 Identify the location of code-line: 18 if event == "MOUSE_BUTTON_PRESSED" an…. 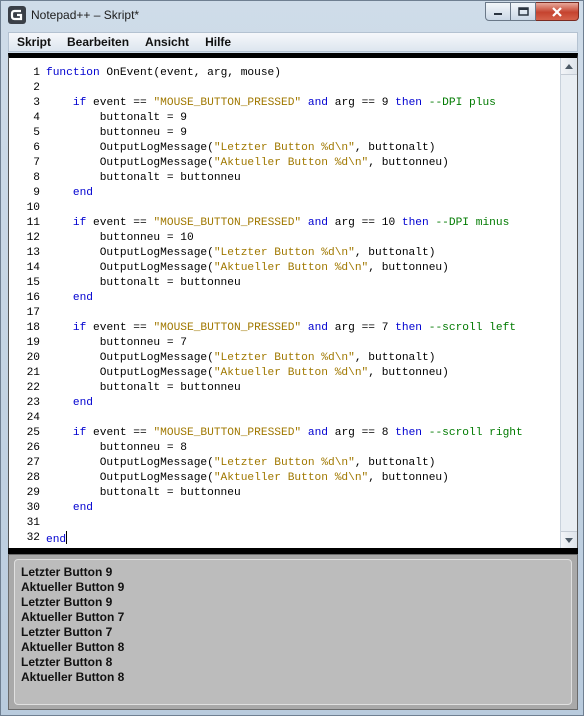
(283, 328).